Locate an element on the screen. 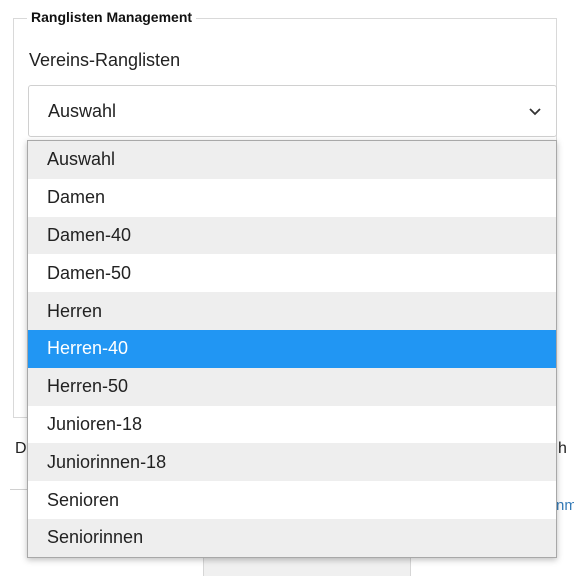 The image size is (574, 576). option-herren-40: Herren-40 is located at coordinates (292, 348).